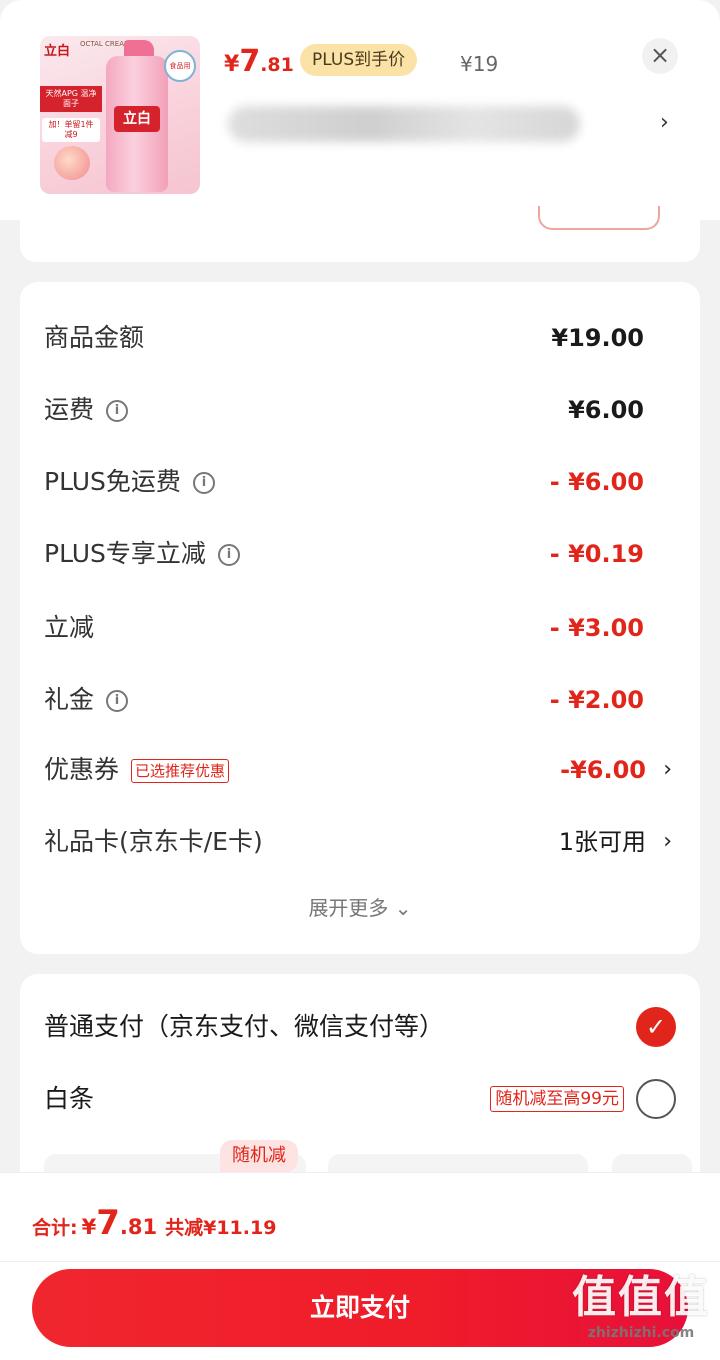 The image size is (720, 1360). Describe the element at coordinates (82, 769) in the screenshot. I see `row-label: 优惠券` at that location.